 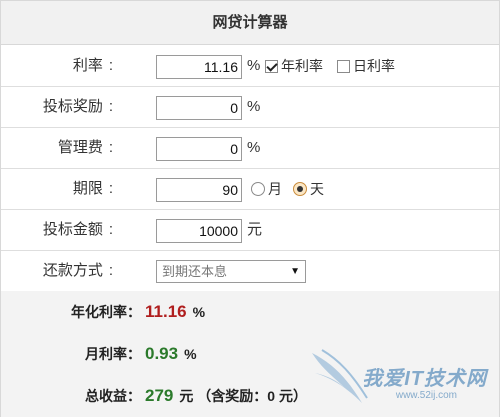 I want to click on result-total-income: 总收益： 279 元 （含奖励：0 元）, so click(x=250, y=396).